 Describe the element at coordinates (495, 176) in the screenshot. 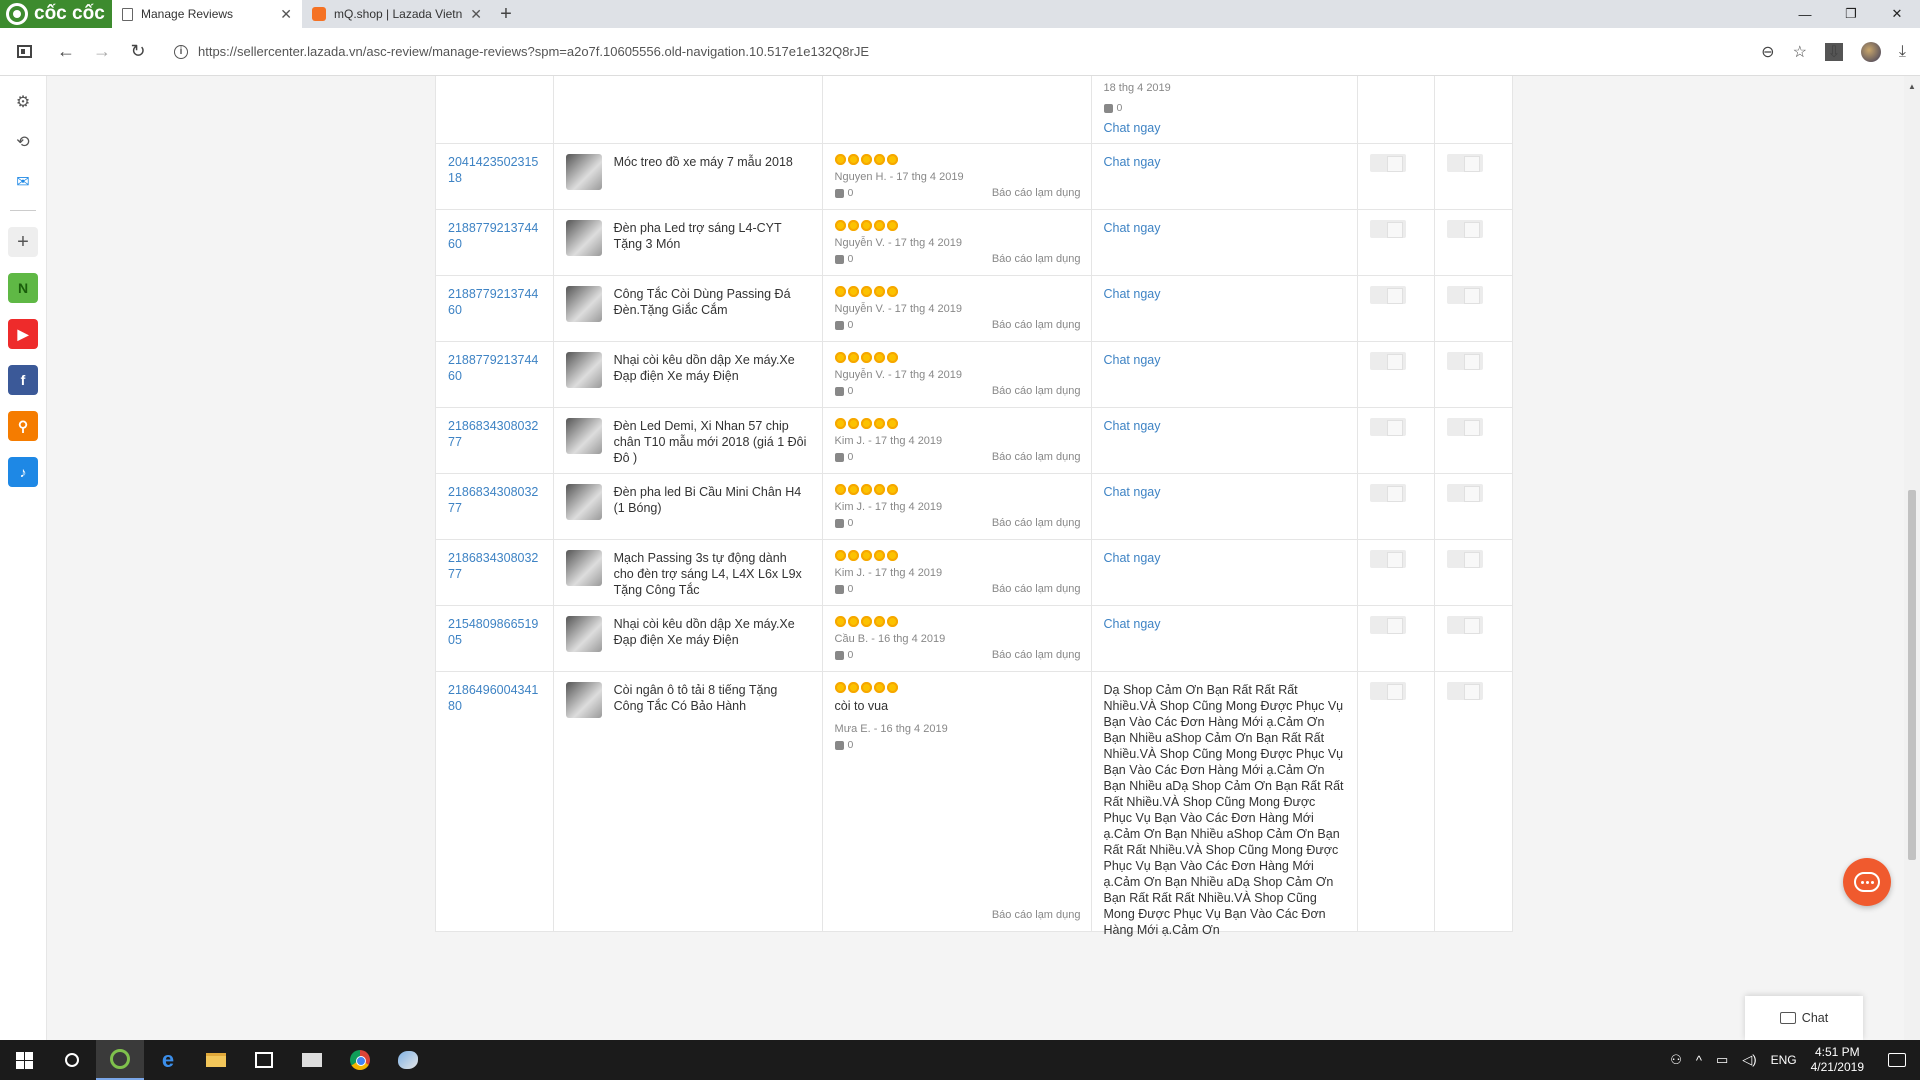

I see `order-id-link: 204142350231518` at that location.